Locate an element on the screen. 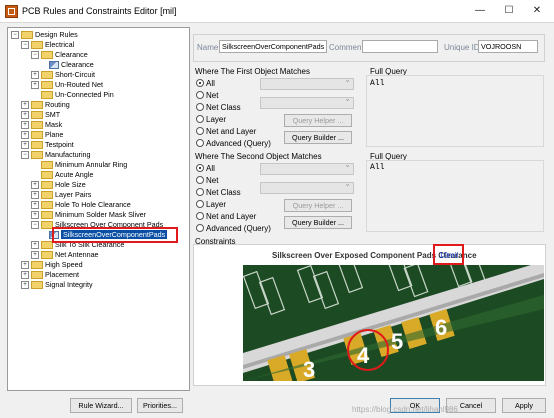 Image resolution: width=554 pixels, height=418 pixels. second-radio-net-class is located at coordinates (200, 192).